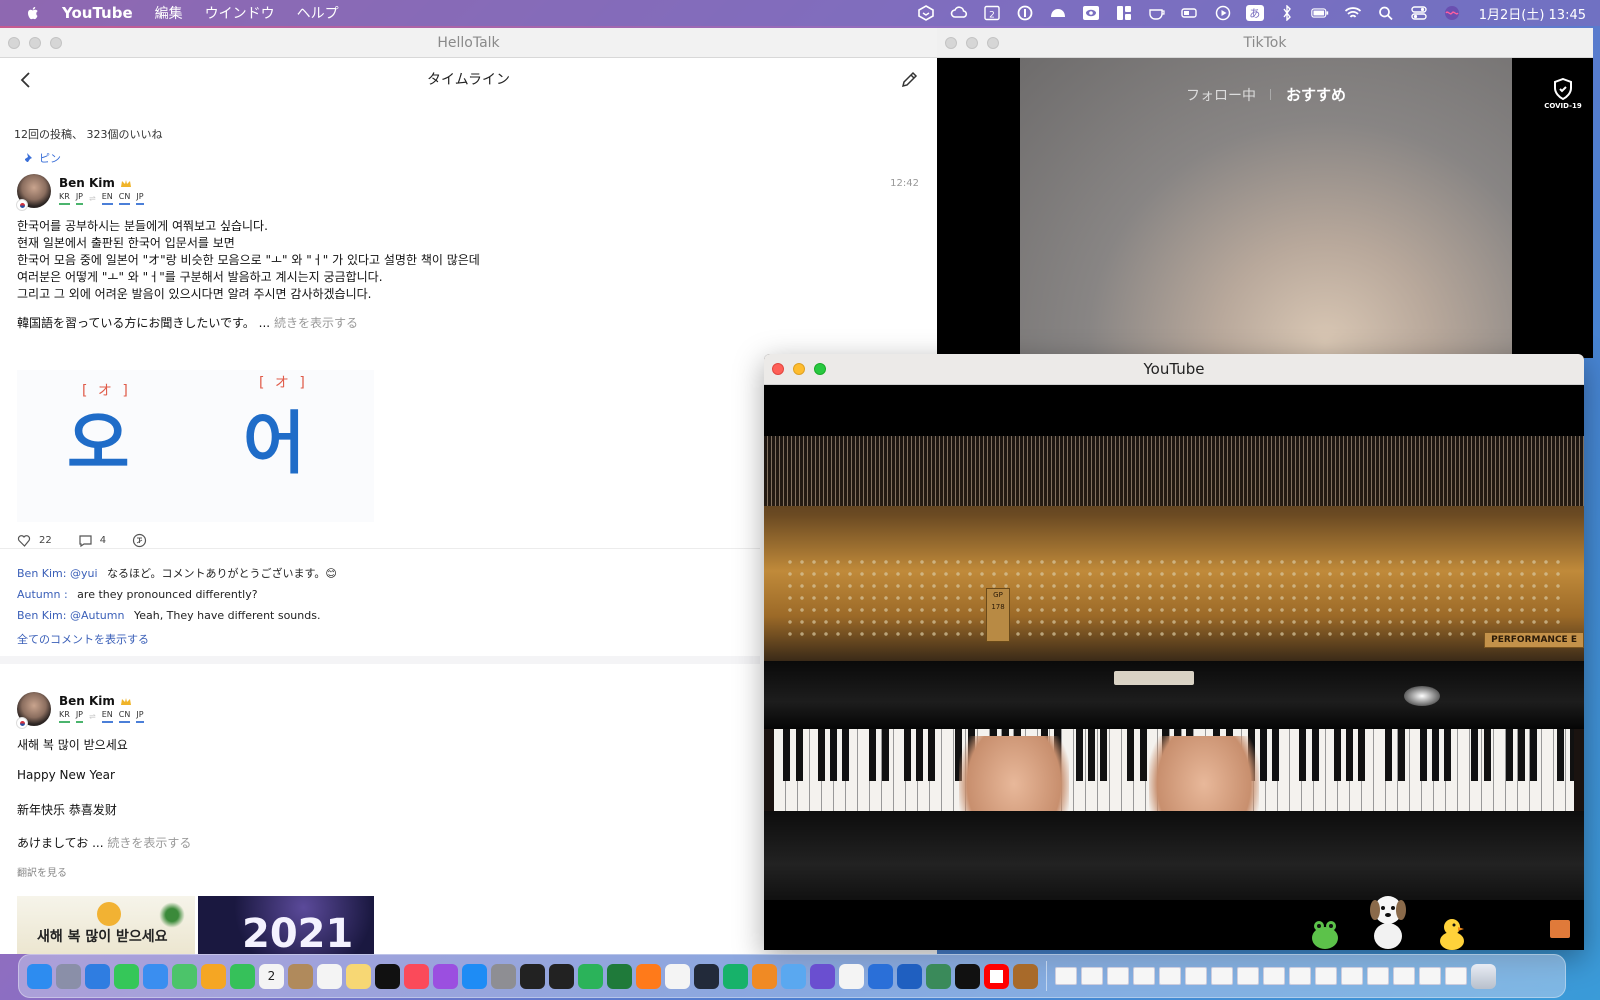 This screenshot has height=1000, width=1600. What do you see at coordinates (106, 925) in the screenshot?
I see `post-image-newyear: 새해 복 많이 받으세요` at bounding box center [106, 925].